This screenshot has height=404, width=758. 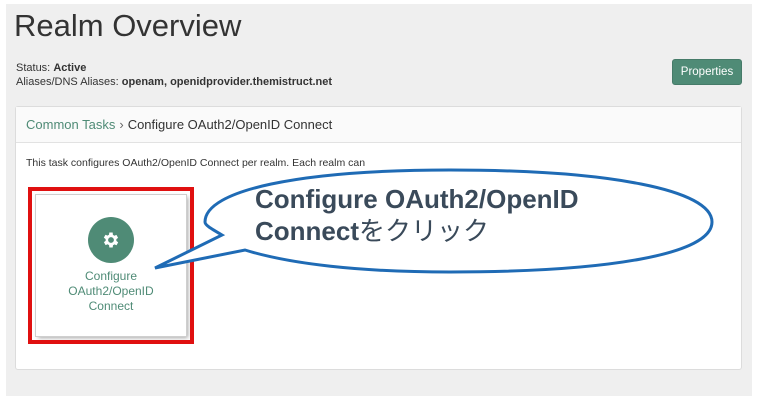 What do you see at coordinates (307, 231) in the screenshot?
I see `callout-line2-bold: Connect` at bounding box center [307, 231].